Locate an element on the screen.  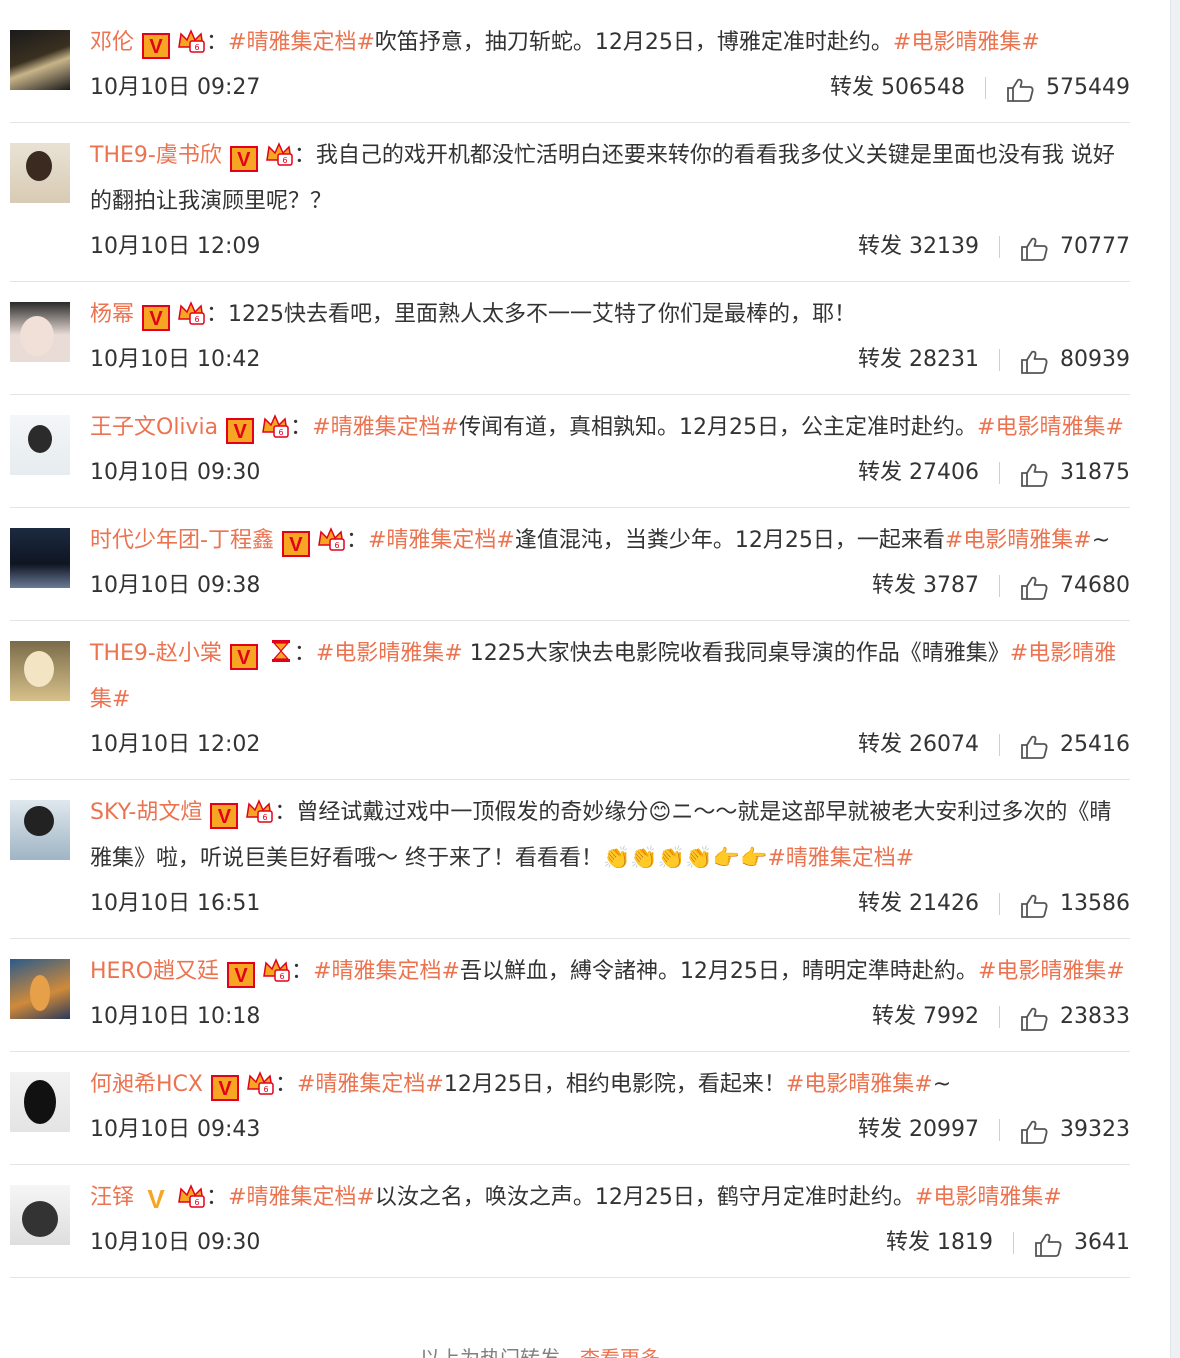
username-link: SKY-胡文煊 is located at coordinates (146, 812).